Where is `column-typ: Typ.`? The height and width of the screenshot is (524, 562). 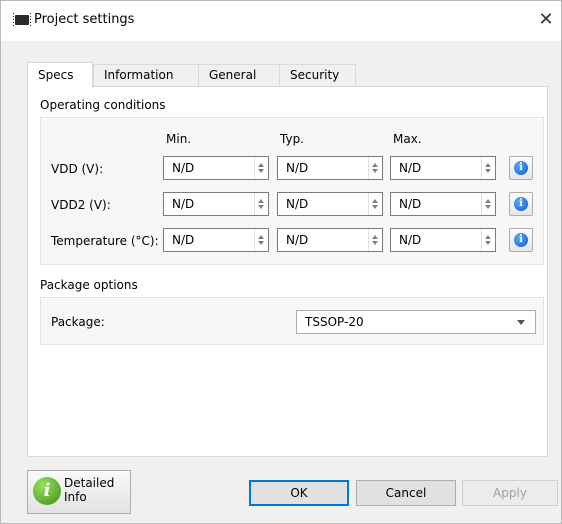 column-typ: Typ. is located at coordinates (292, 139).